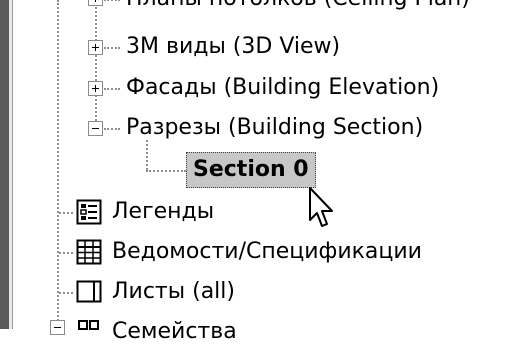  Describe the element at coordinates (267, 251) in the screenshot. I see `tree-item-label: Ведомости/Спецификации` at that location.